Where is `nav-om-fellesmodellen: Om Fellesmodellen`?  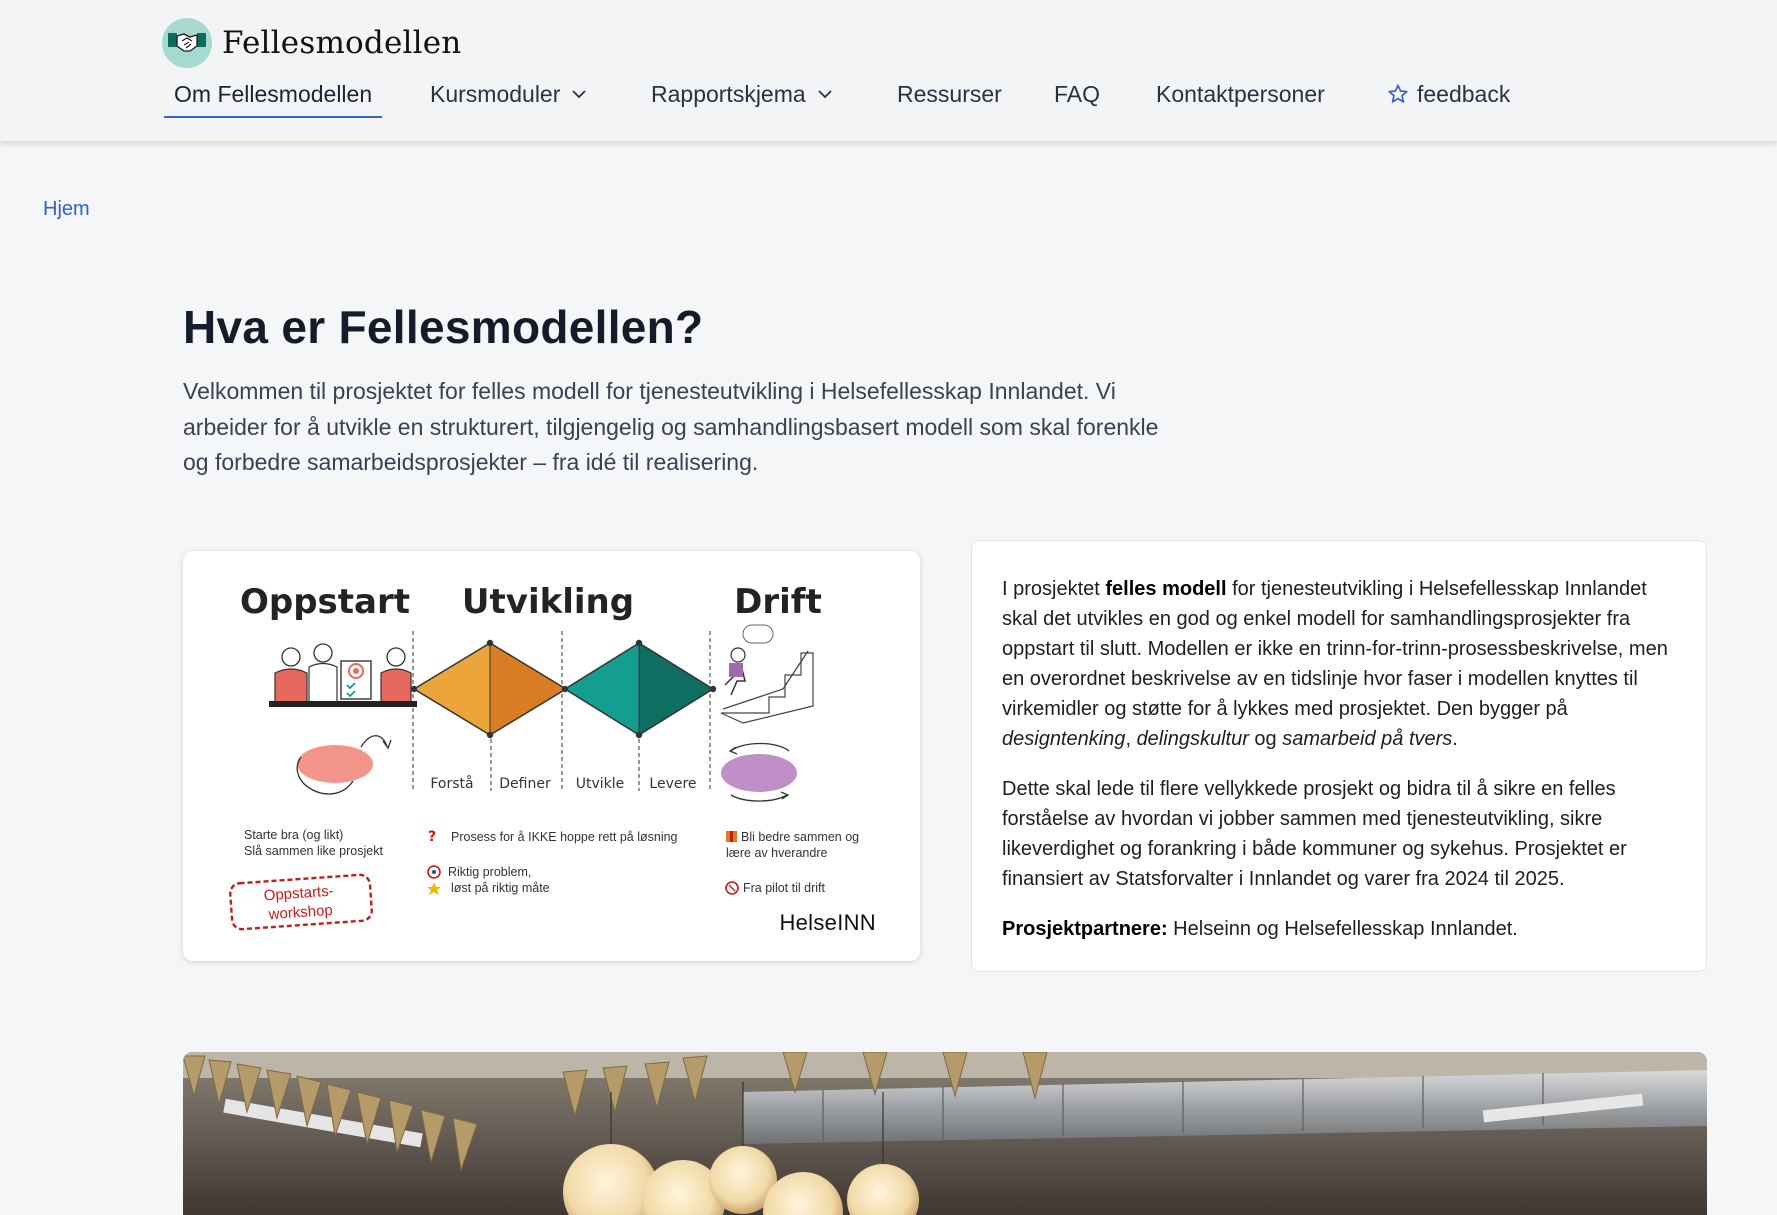
nav-om-fellesmodellen: Om Fellesmodellen is located at coordinates (273, 95).